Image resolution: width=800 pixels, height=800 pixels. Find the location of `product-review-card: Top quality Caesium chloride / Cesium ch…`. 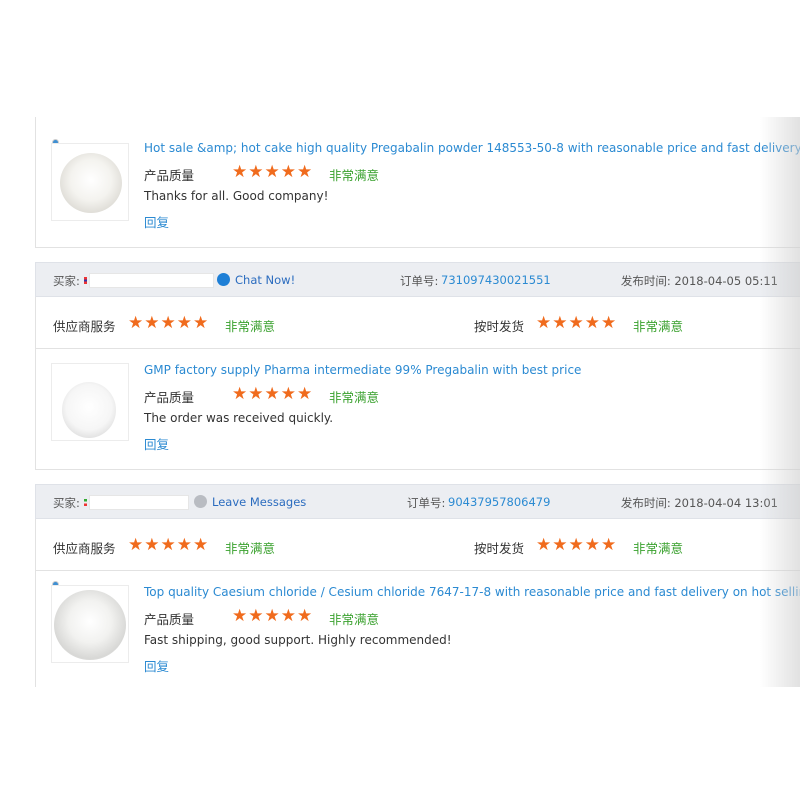

product-review-card: Top quality Caesium chloride / Cesium ch… is located at coordinates (417, 629).